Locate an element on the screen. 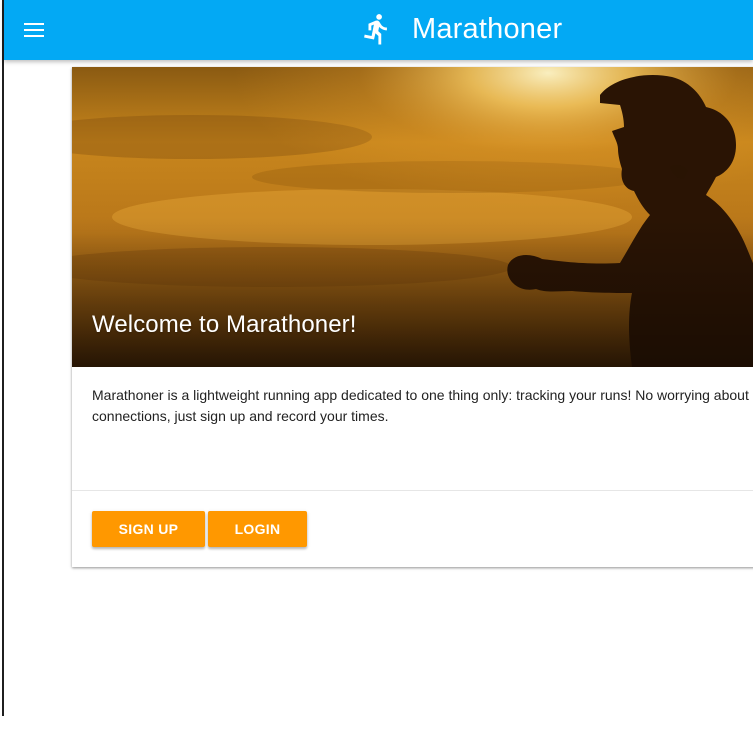 This screenshot has height=753, width=753. running-person-icon is located at coordinates (375, 29).